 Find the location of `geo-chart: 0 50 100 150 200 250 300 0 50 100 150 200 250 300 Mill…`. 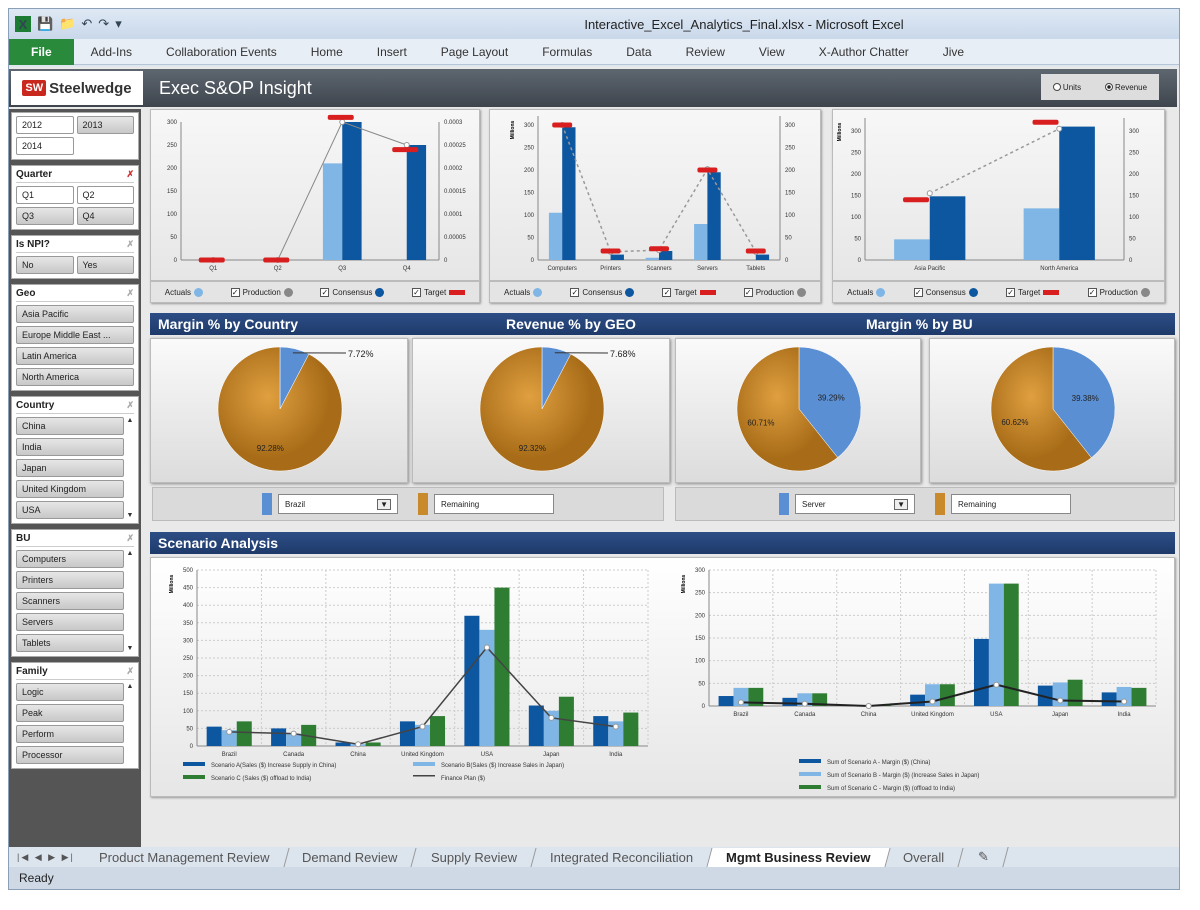

geo-chart: 0 50 100 150 200 250 300 0 50 100 150 200 250 300 Mill… is located at coordinates (988, 195).